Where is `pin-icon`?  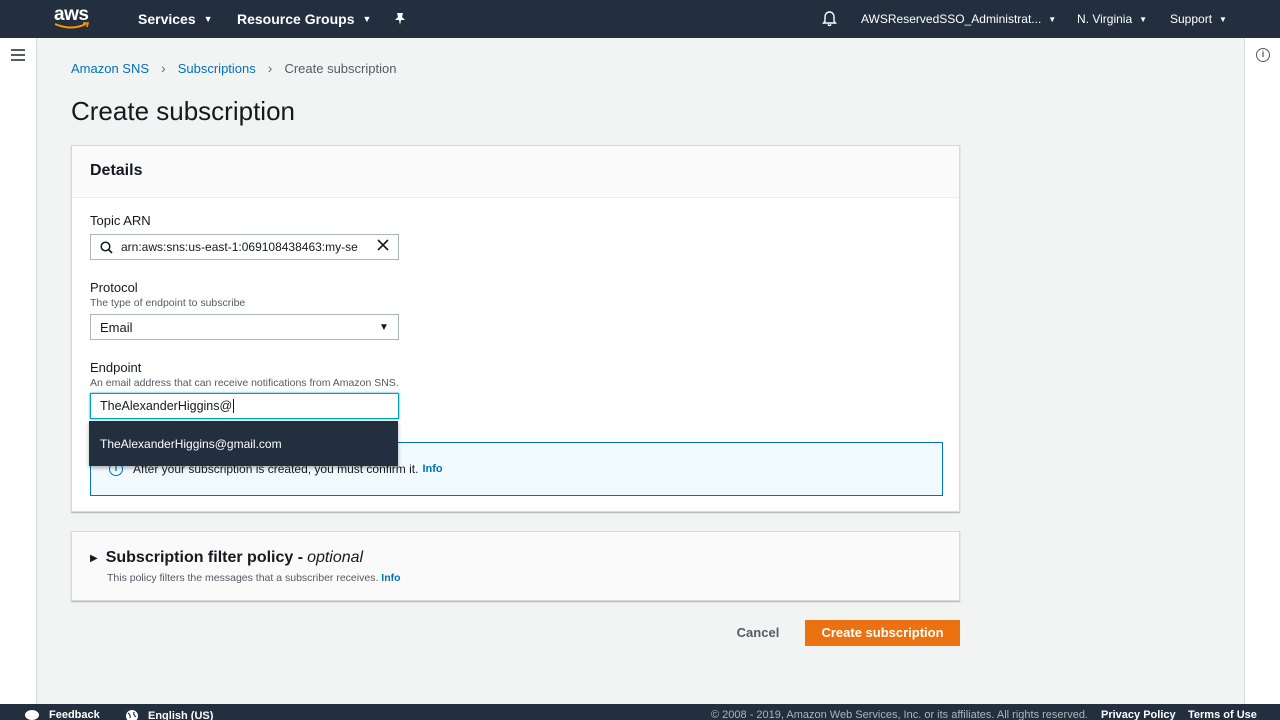
pin-icon is located at coordinates (400, 19).